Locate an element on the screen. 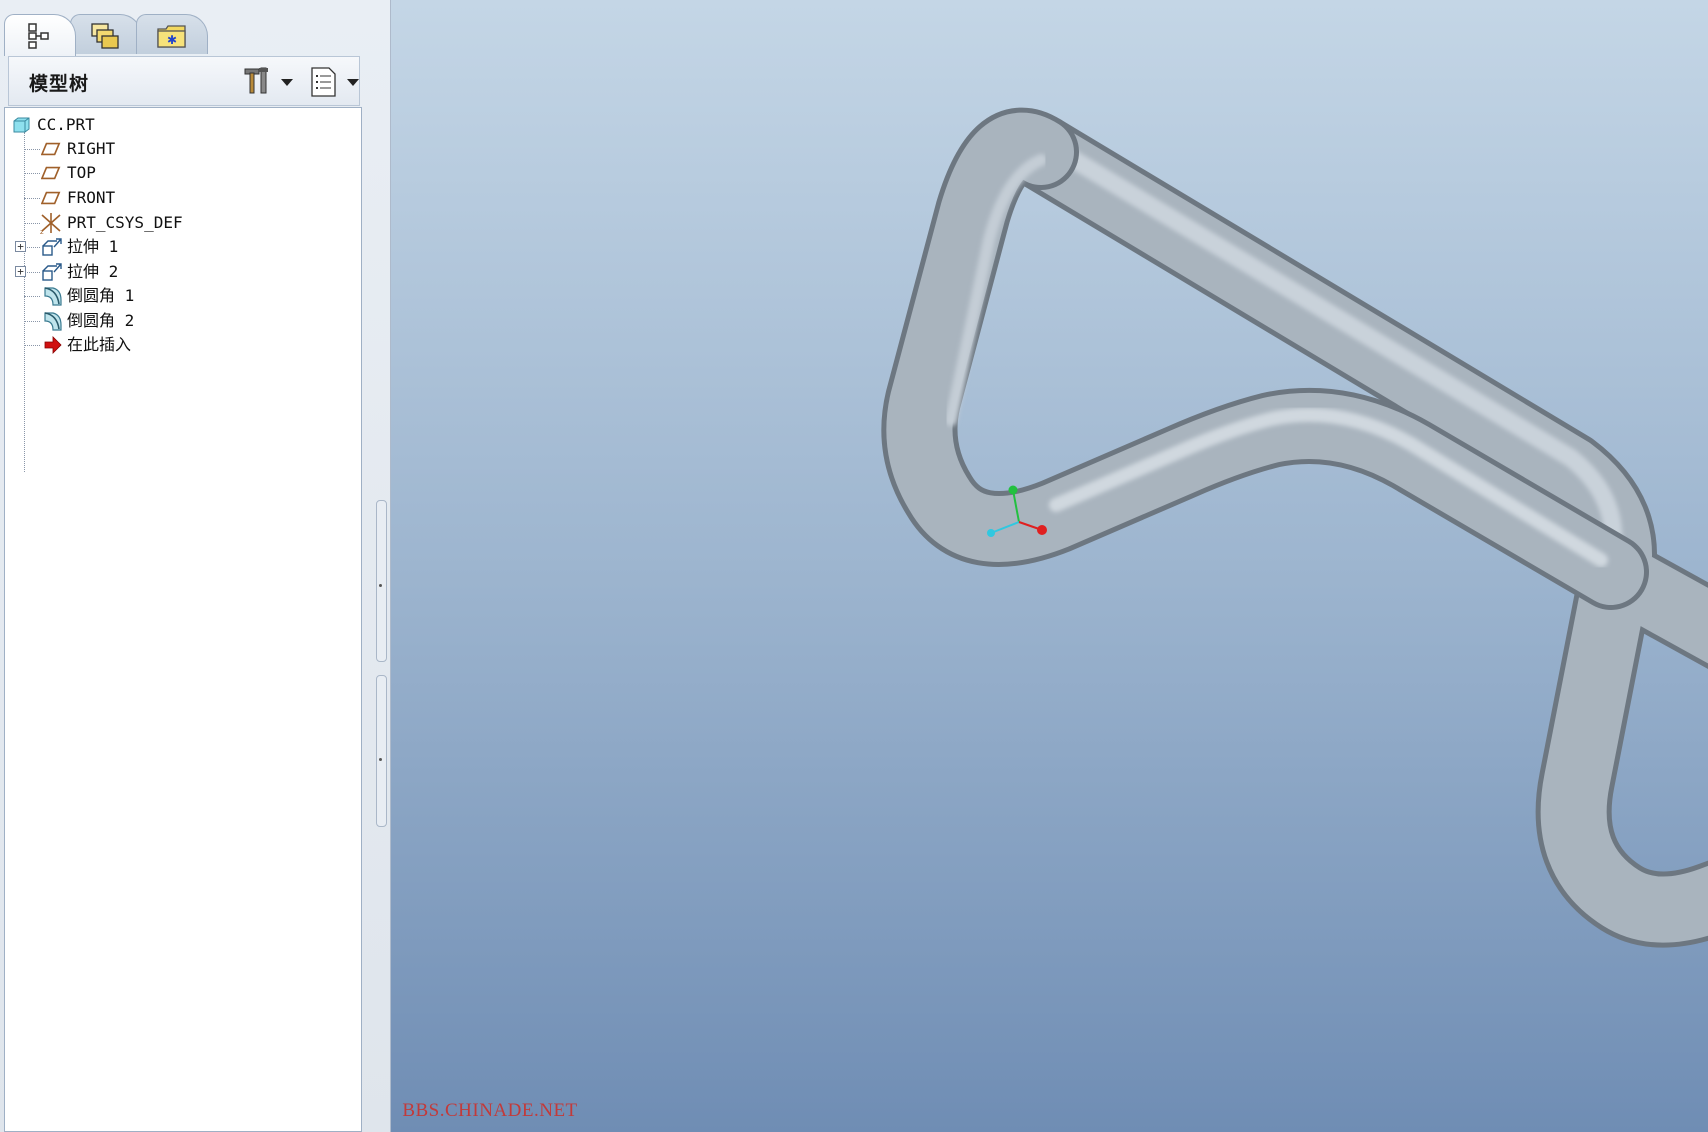 The height and width of the screenshot is (1132, 1708). part-icon is located at coordinates (21, 125).